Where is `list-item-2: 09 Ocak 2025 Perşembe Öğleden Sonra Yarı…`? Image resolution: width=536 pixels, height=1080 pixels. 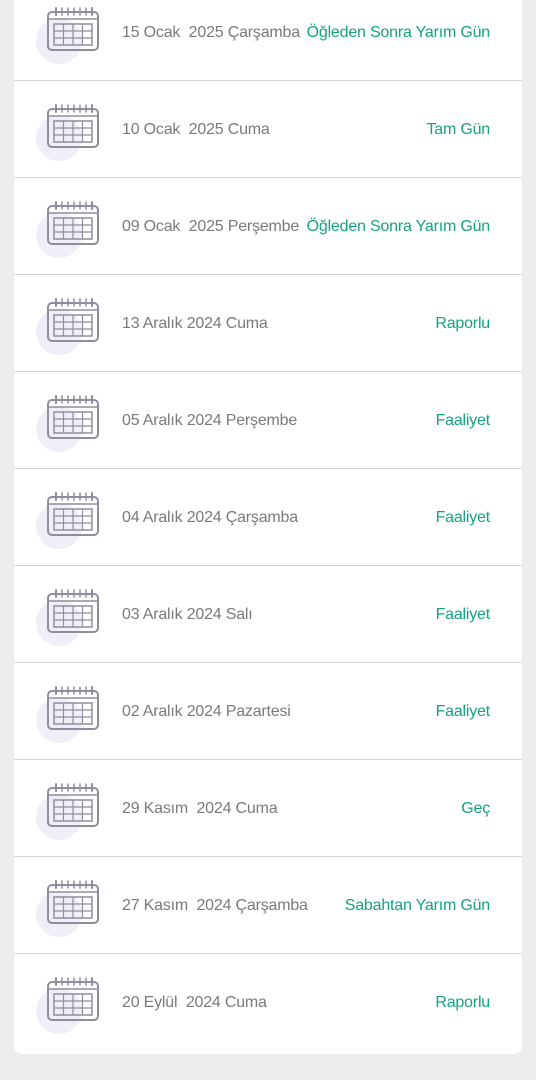 list-item-2: 09 Ocak 2025 Perşembe Öğleden Sonra Yarı… is located at coordinates (268, 226).